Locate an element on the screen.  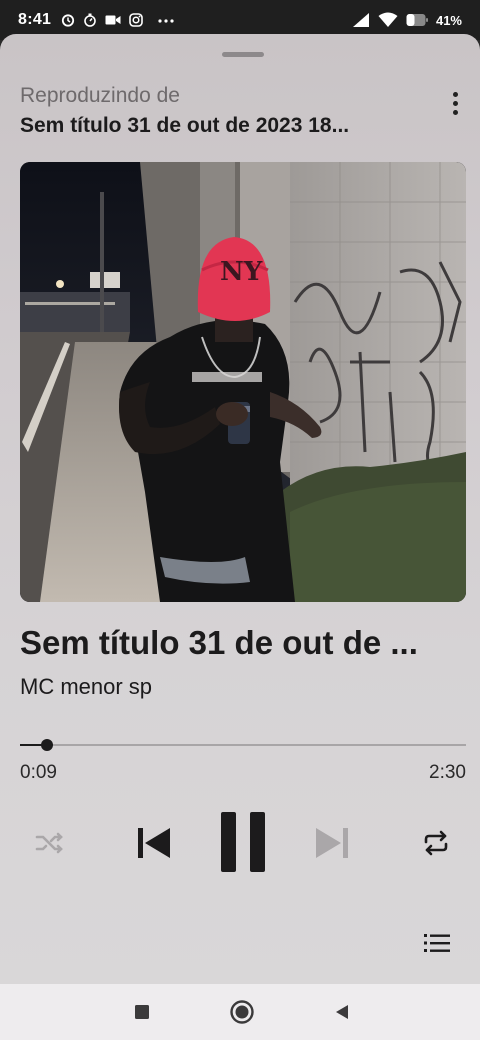
queue-button is located at coordinates (437, 943).